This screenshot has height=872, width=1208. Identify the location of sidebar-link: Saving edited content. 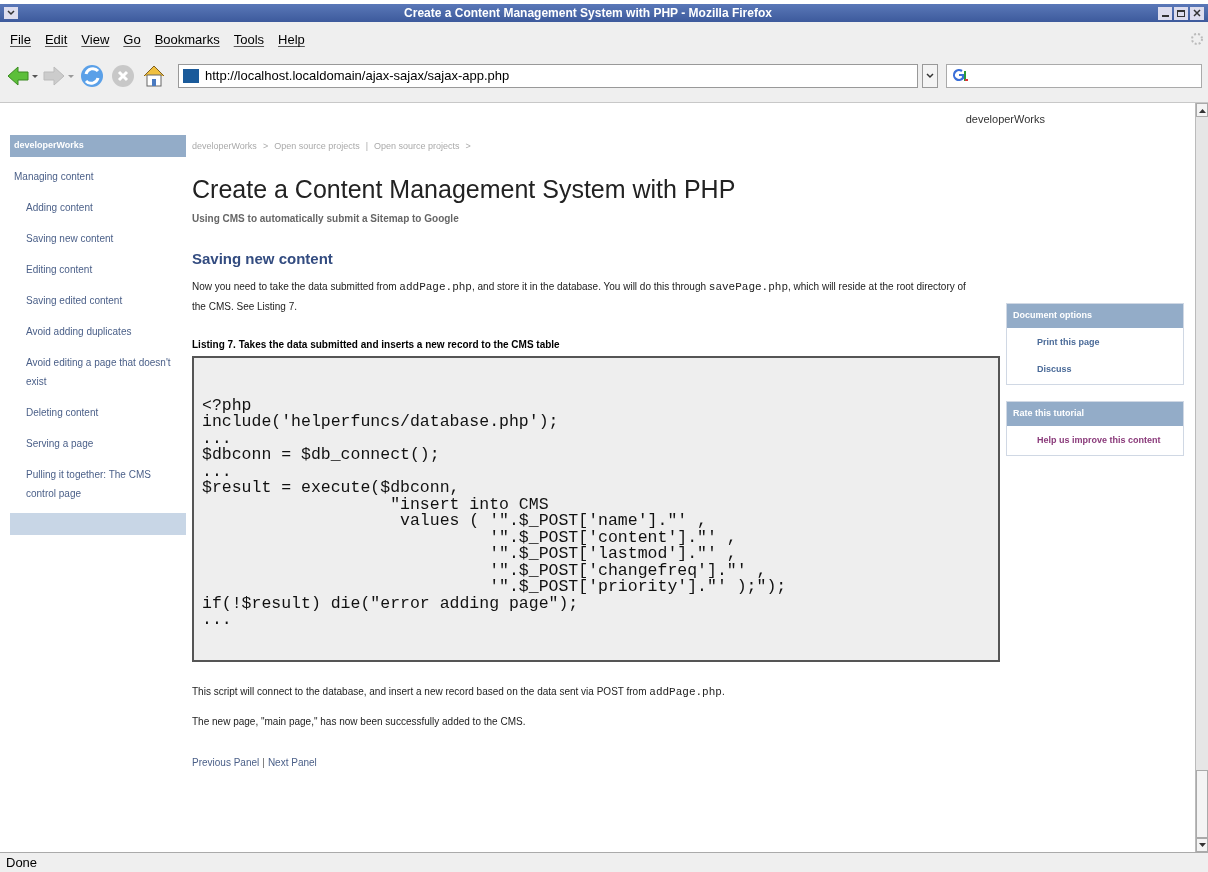
(98, 300).